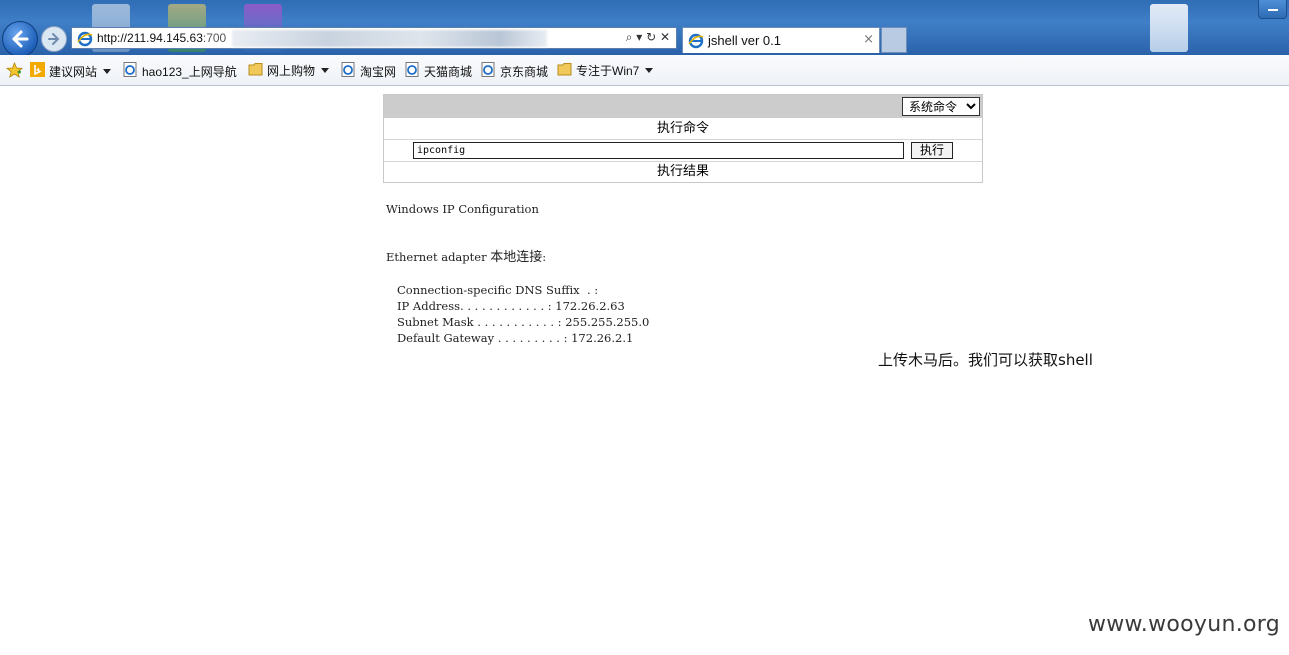 The image size is (1289, 655). Describe the element at coordinates (683, 106) in the screenshot. I see `panel-header: 系统命令` at that location.